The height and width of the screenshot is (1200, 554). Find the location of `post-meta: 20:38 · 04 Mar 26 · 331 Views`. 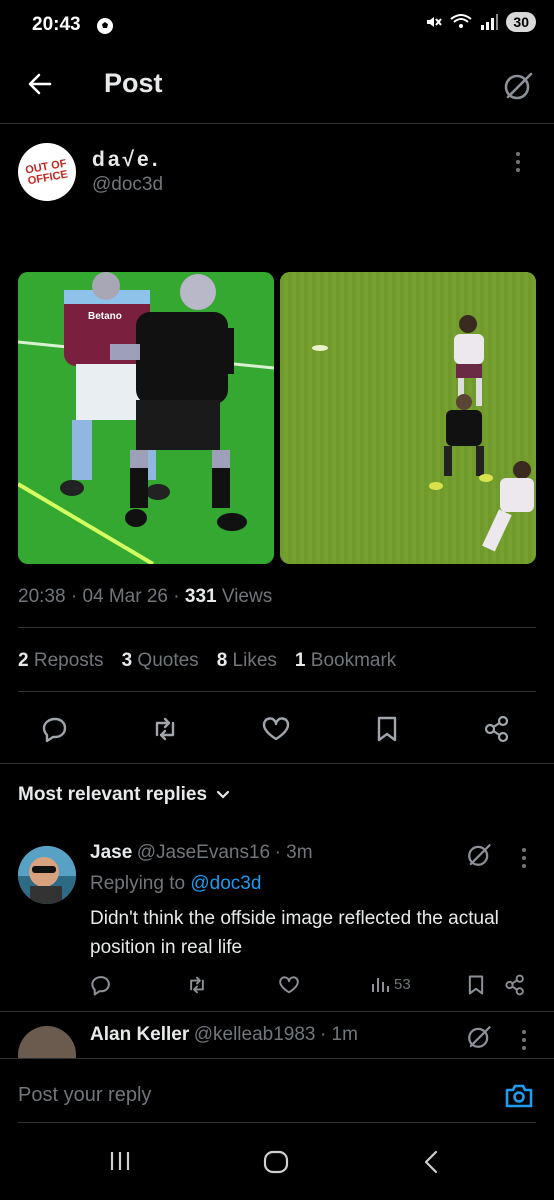

post-meta: 20:38 · 04 Mar 26 · 331 Views is located at coordinates (145, 596).